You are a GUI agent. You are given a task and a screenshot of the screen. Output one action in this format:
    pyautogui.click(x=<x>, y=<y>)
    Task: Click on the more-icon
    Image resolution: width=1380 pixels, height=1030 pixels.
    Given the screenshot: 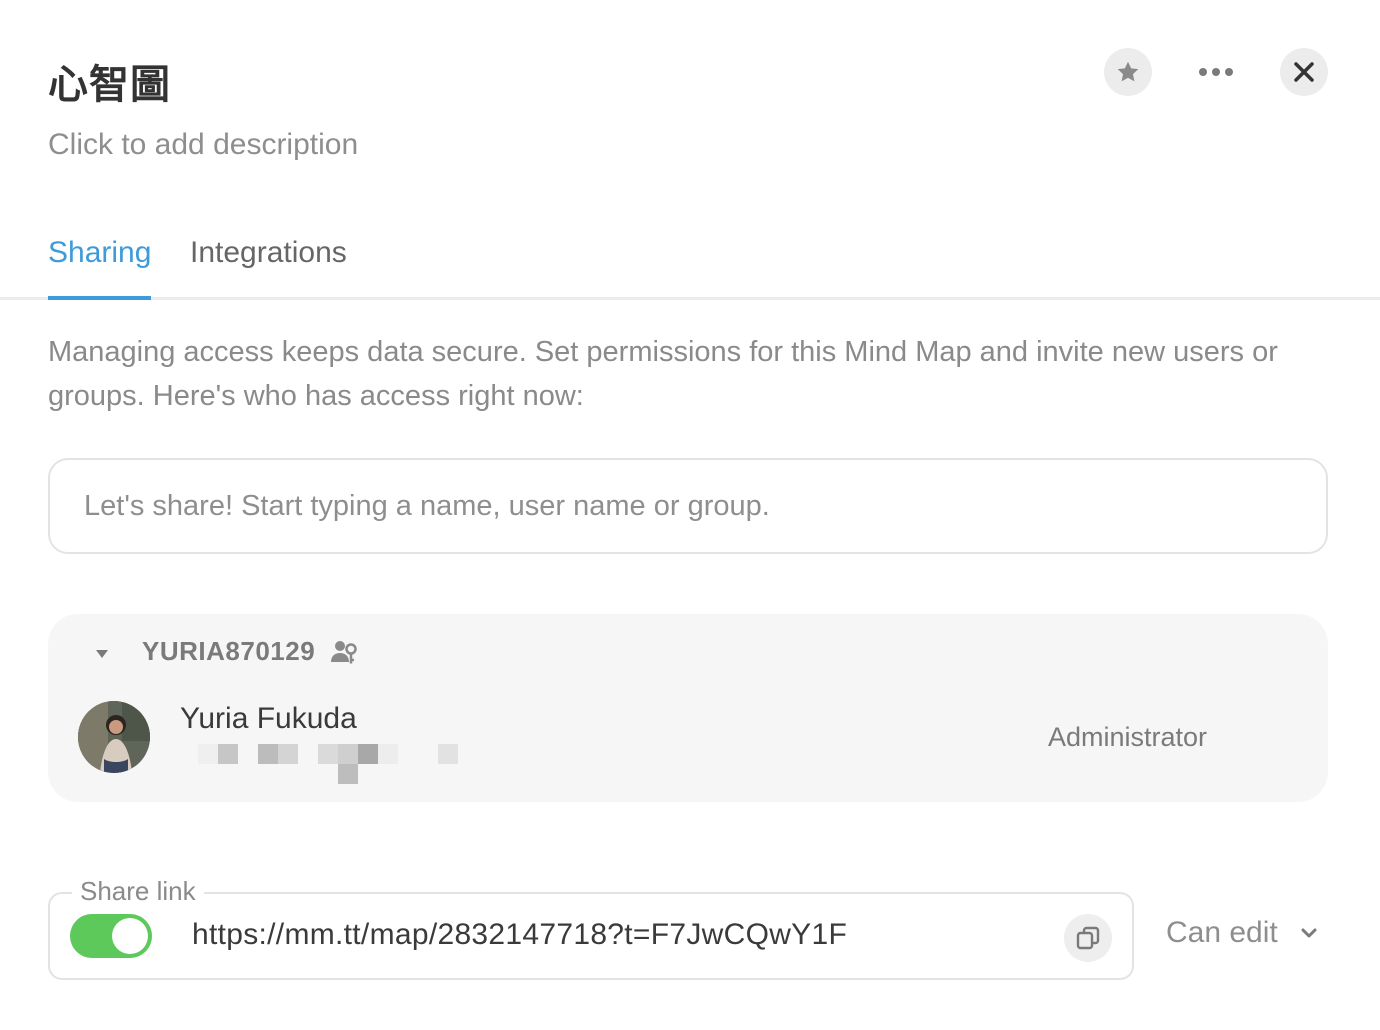 What is the action you would take?
    pyautogui.click(x=1216, y=72)
    